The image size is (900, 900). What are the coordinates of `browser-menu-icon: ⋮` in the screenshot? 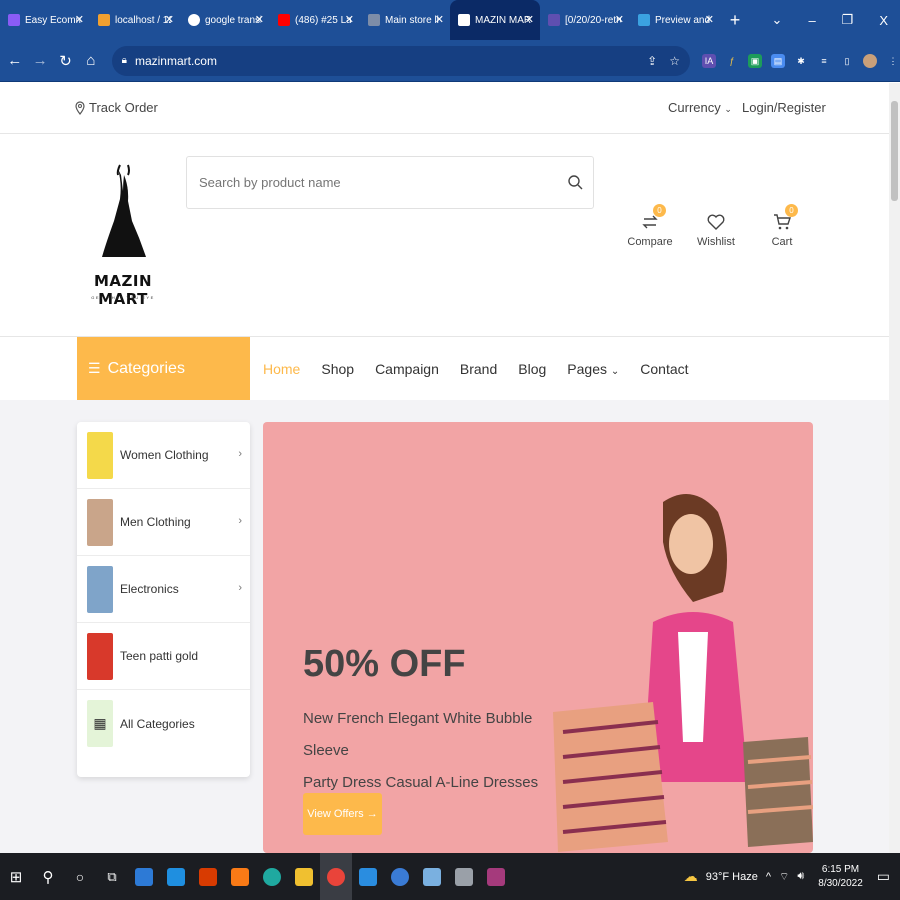 It's located at (893, 61).